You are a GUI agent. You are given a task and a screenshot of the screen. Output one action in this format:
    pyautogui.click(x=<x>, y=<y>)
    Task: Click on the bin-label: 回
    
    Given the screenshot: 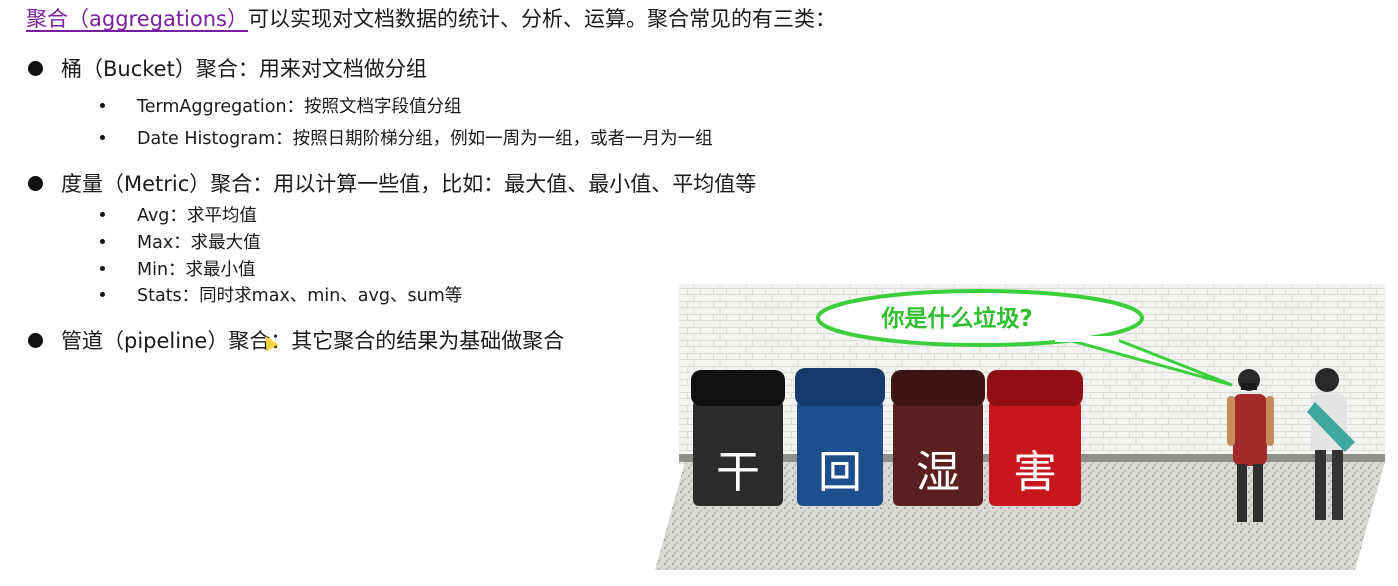 What is the action you would take?
    pyautogui.click(x=840, y=472)
    